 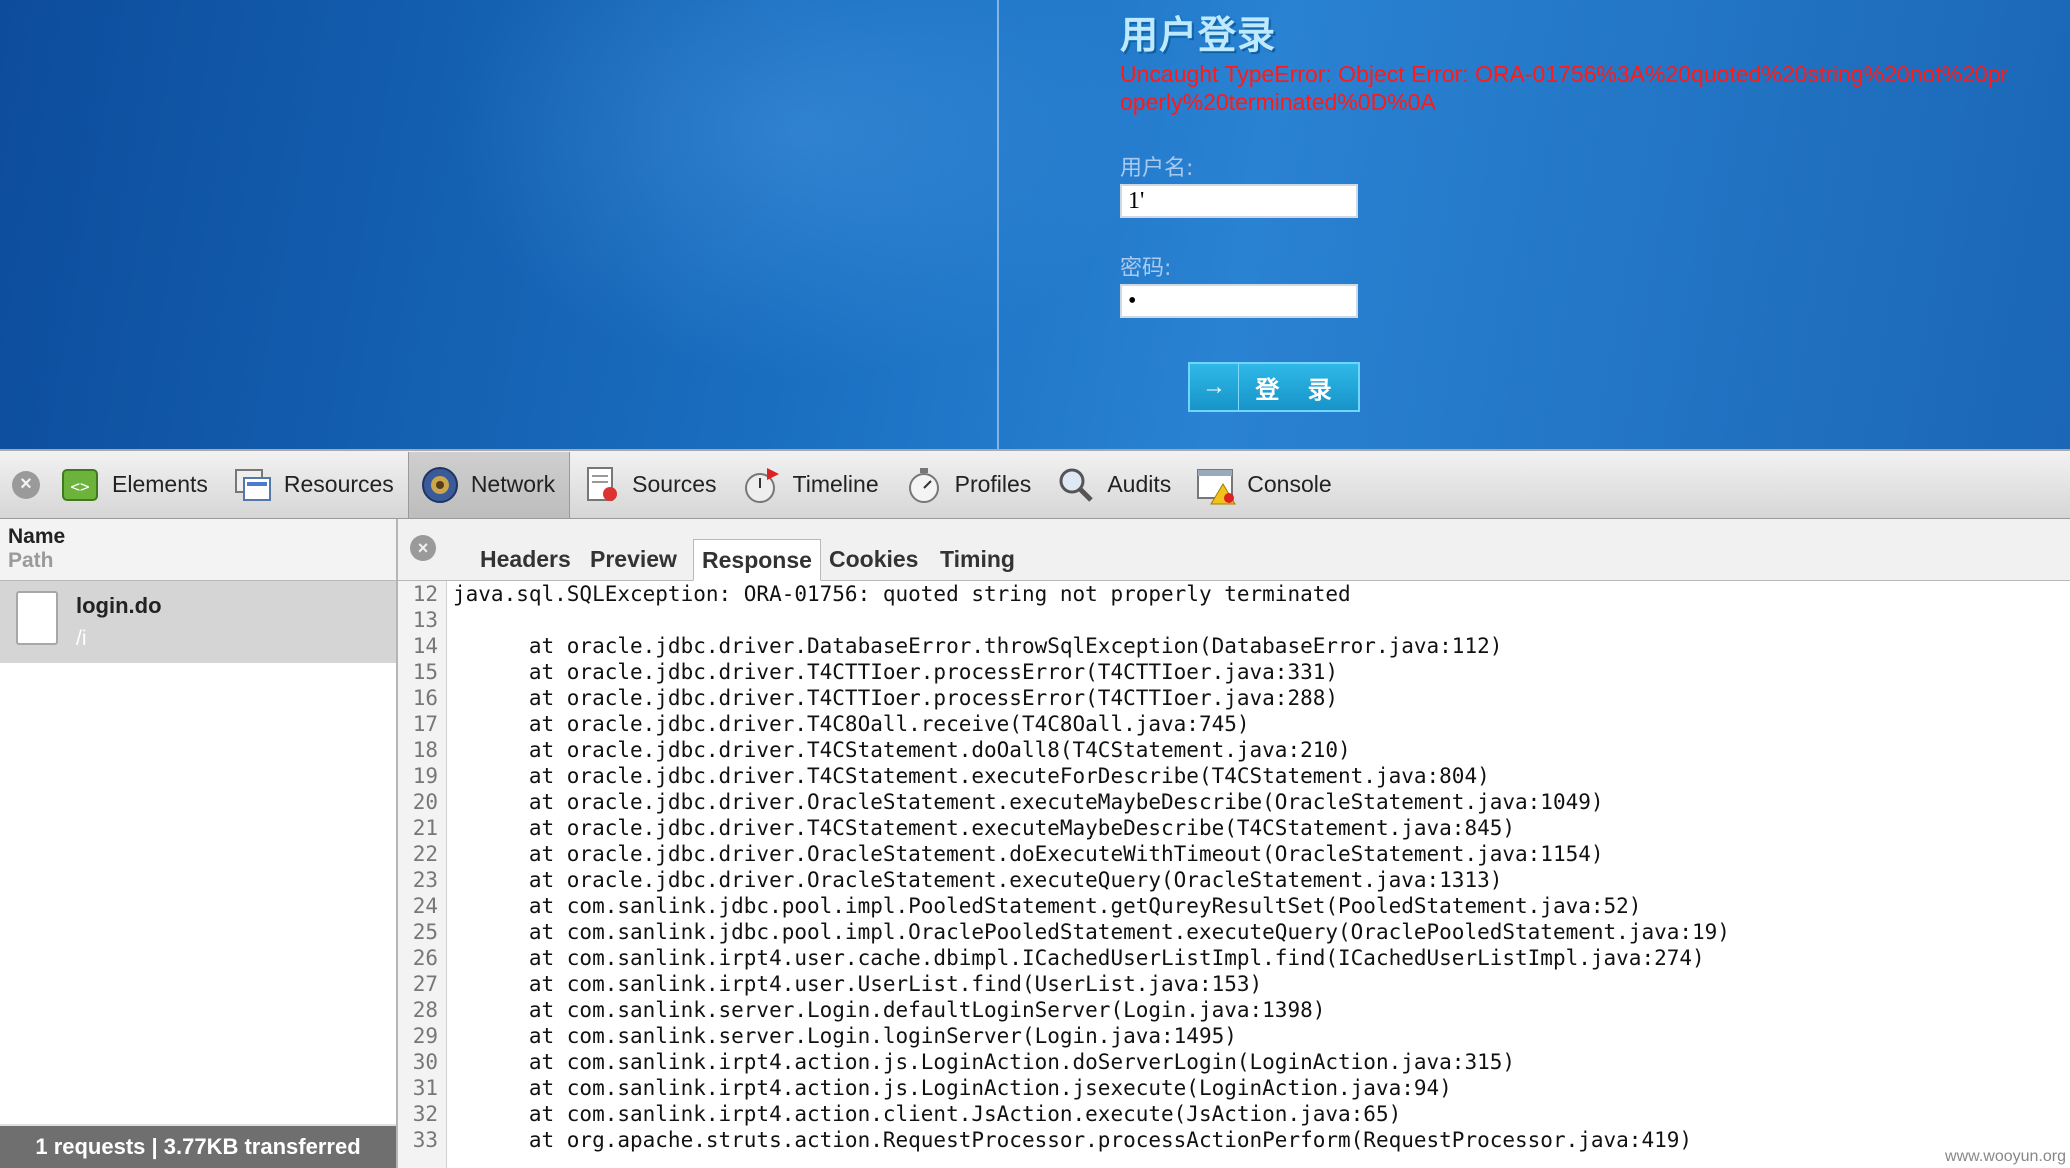 I want to click on request-list-header: Name Path, so click(x=198, y=550).